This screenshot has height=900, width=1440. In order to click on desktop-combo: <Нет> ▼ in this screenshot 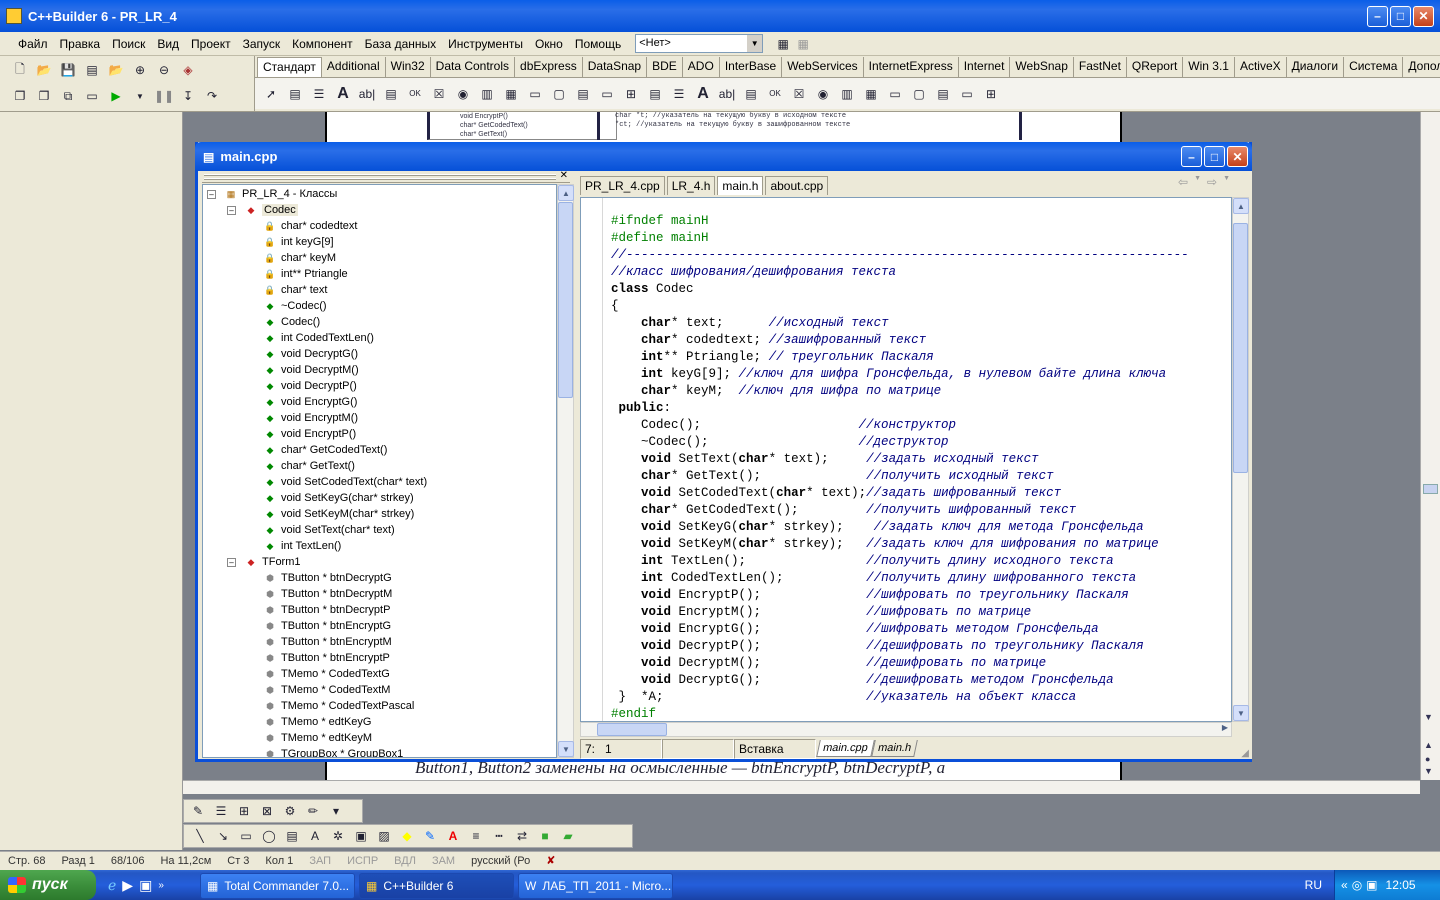, I will do `click(699, 43)`.